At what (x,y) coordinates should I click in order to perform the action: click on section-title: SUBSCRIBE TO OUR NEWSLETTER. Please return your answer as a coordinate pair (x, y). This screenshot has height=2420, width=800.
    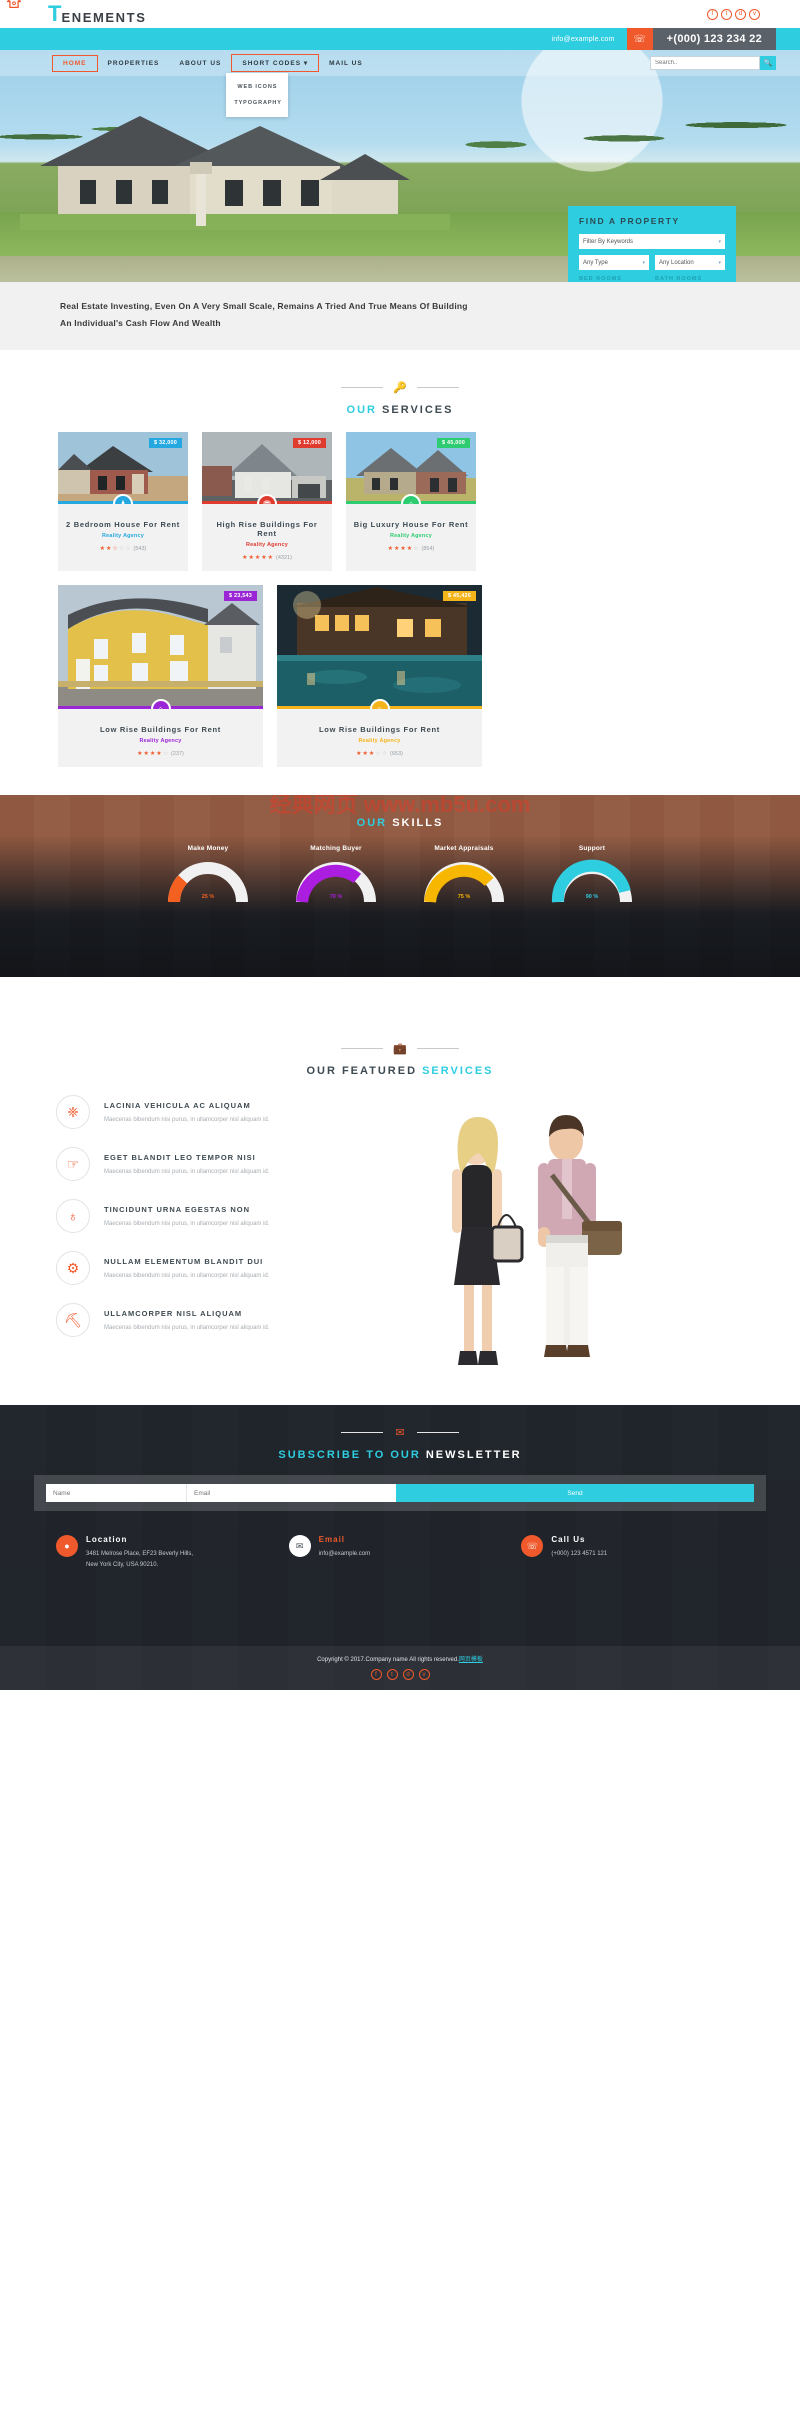
    Looking at the image, I should click on (400, 1455).